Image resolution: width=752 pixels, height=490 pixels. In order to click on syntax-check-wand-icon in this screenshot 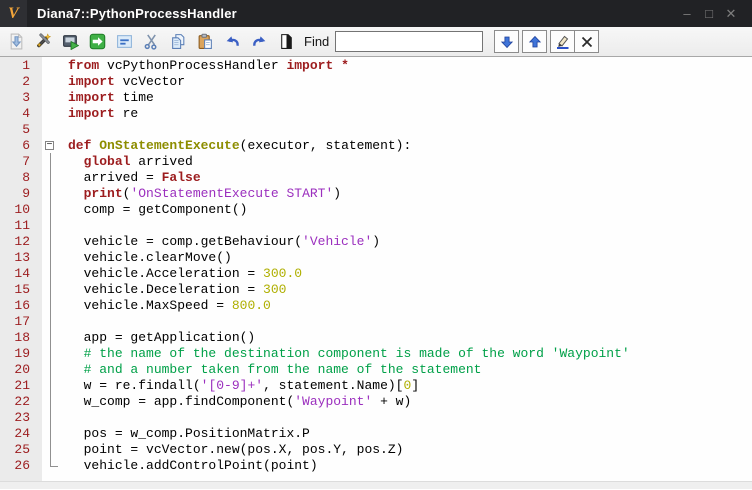, I will do `click(44, 40)`.